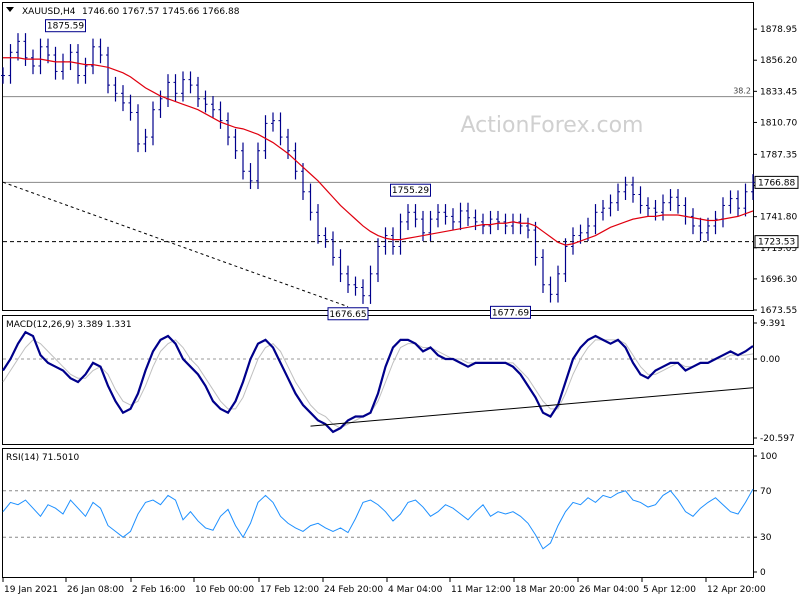 The image size is (800, 604). I want to click on macd-y-tick-label: -20.597, so click(777, 439).